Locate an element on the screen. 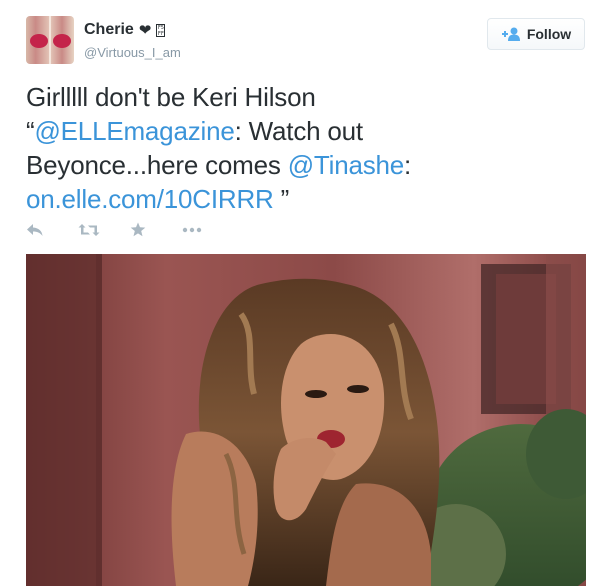 The image size is (612, 586). author-handle: @Virtuous_I_am is located at coordinates (132, 52).